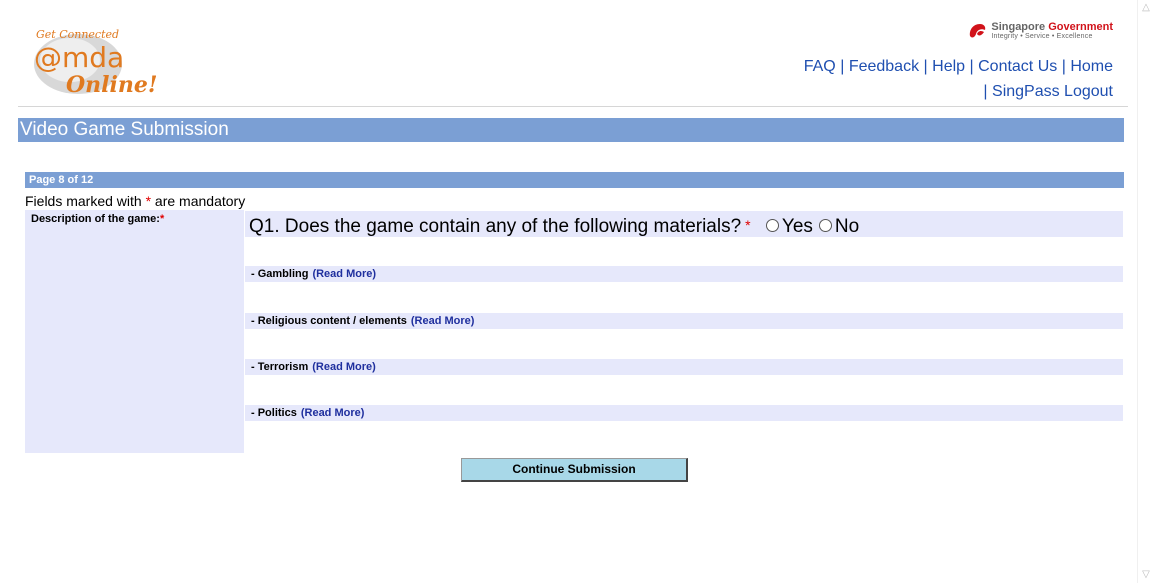 This screenshot has width=1153, height=583. Describe the element at coordinates (684, 367) in the screenshot. I see `list-item: - Terrorism (Read More)` at that location.